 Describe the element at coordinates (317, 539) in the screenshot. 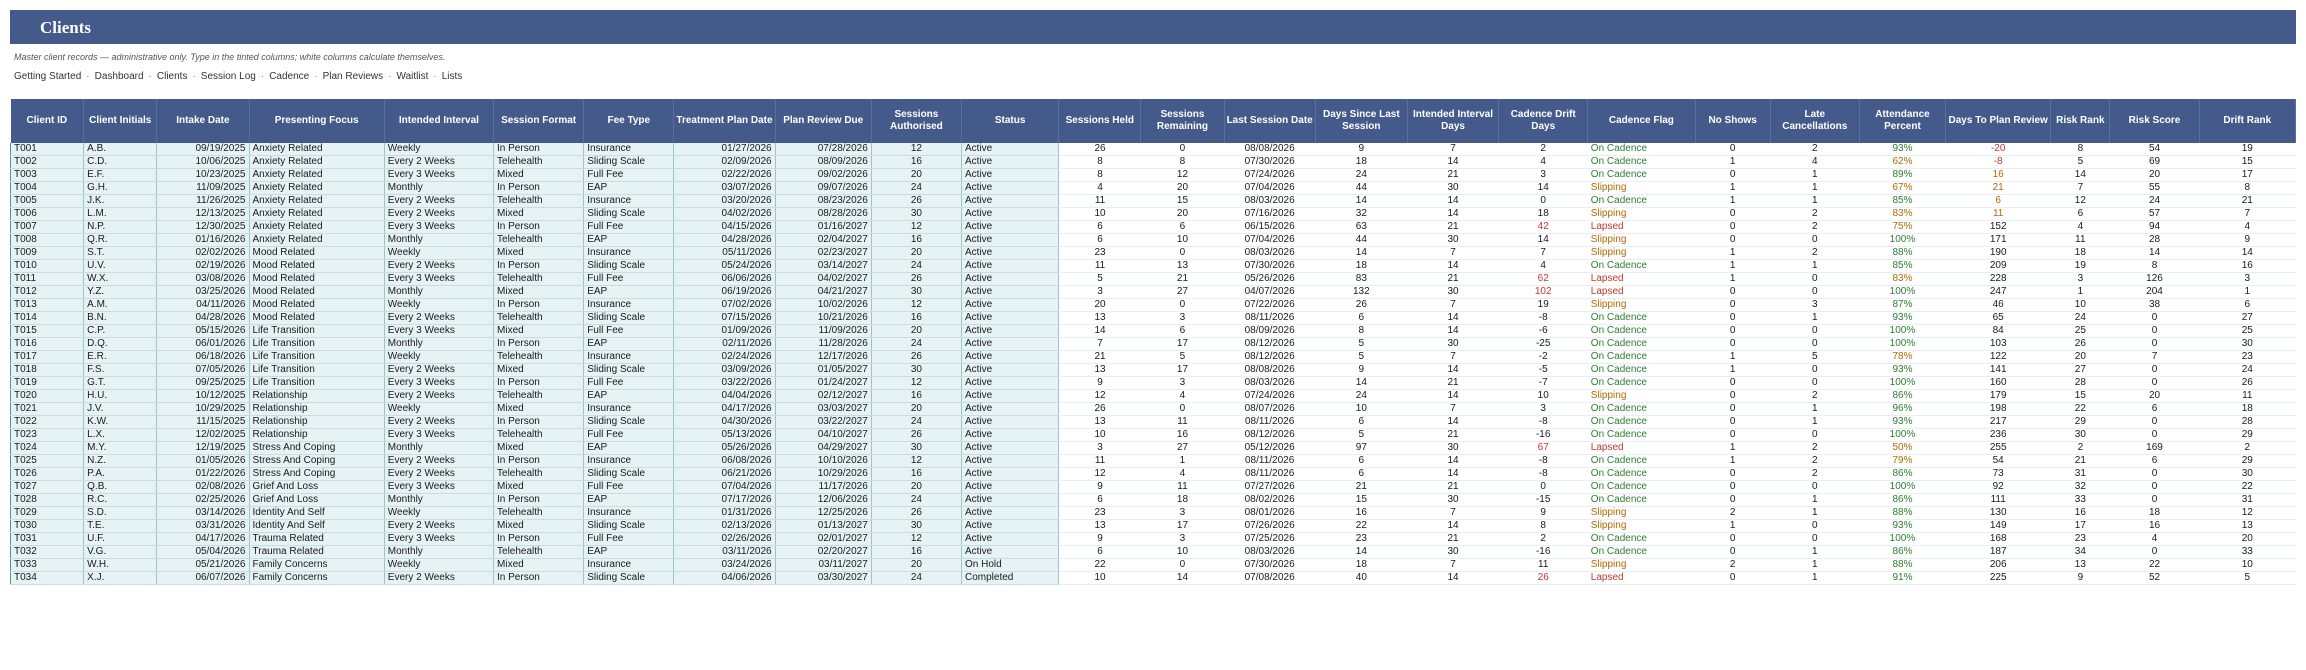

I see `cell-presenting-focus: Trauma Related` at that location.